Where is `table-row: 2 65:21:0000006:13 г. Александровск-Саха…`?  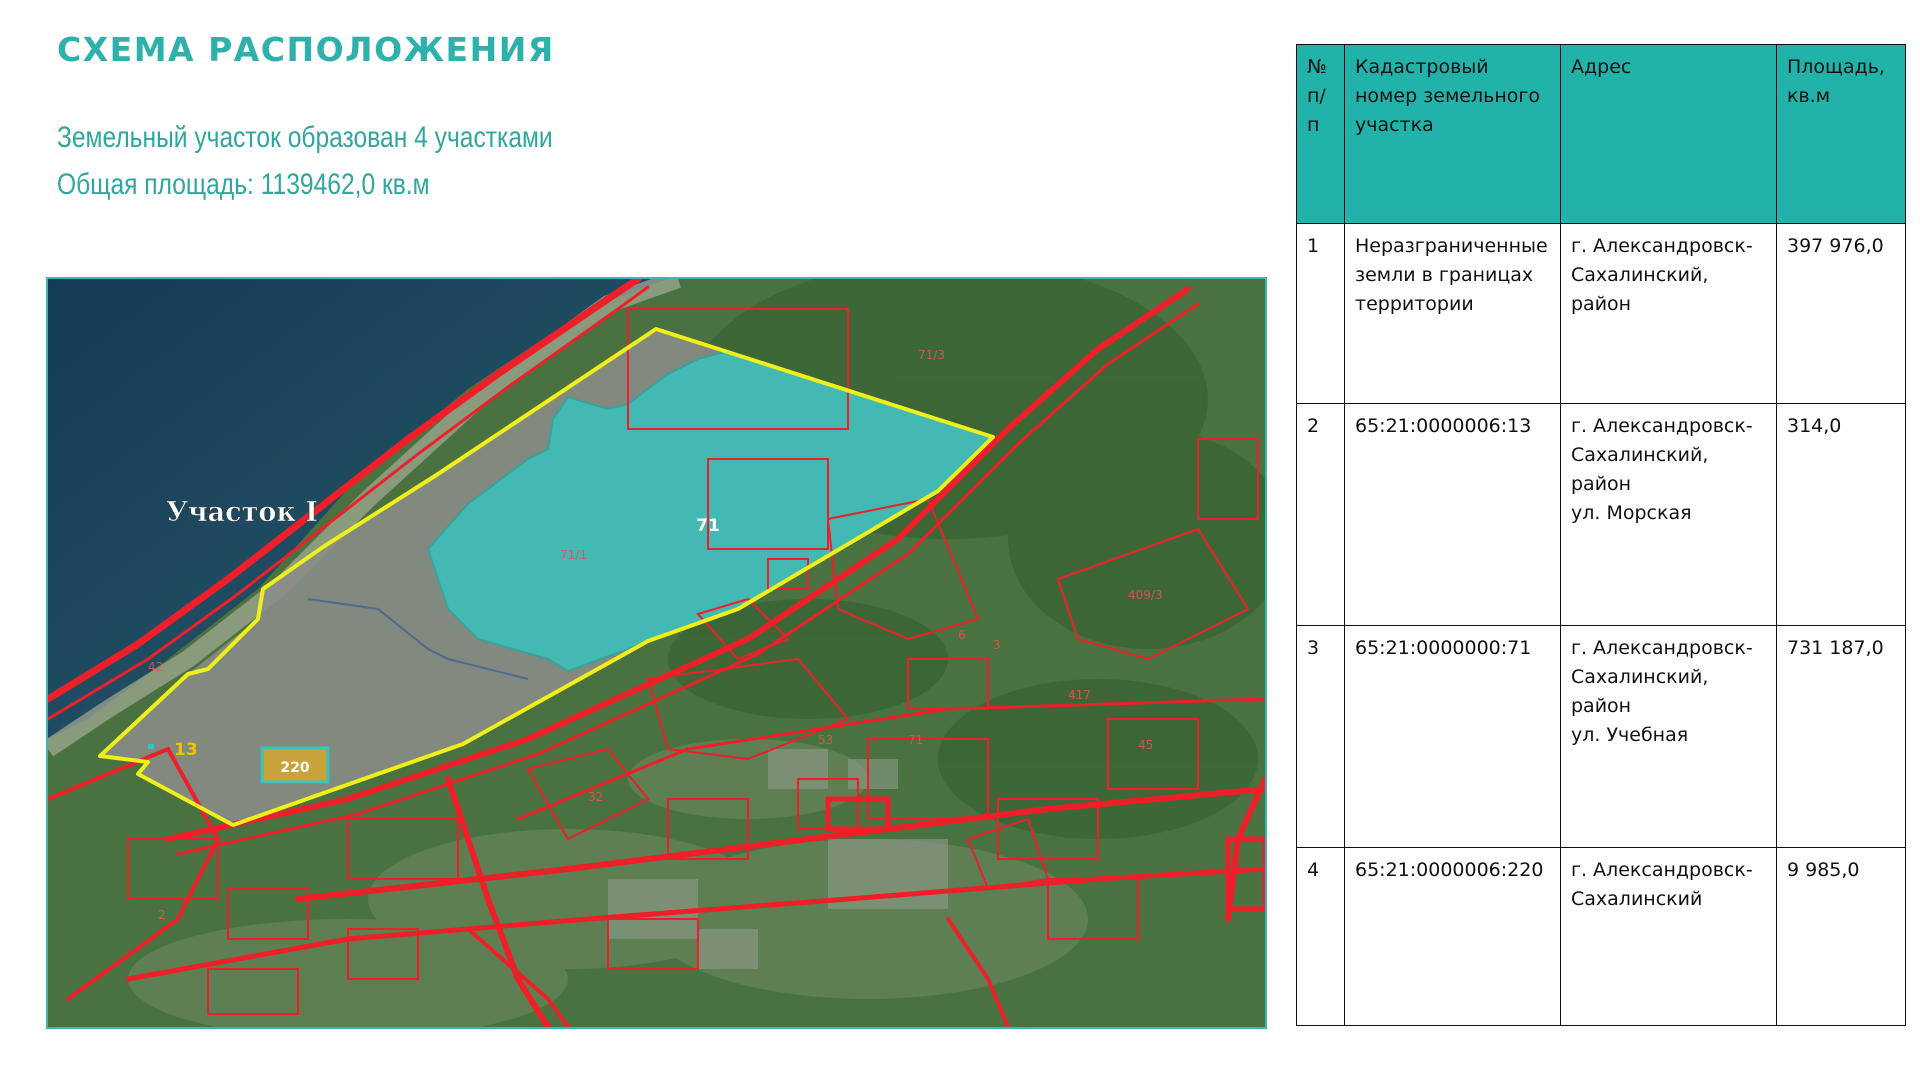 table-row: 2 65:21:0000006:13 г. Александровск-Саха… is located at coordinates (1601, 514).